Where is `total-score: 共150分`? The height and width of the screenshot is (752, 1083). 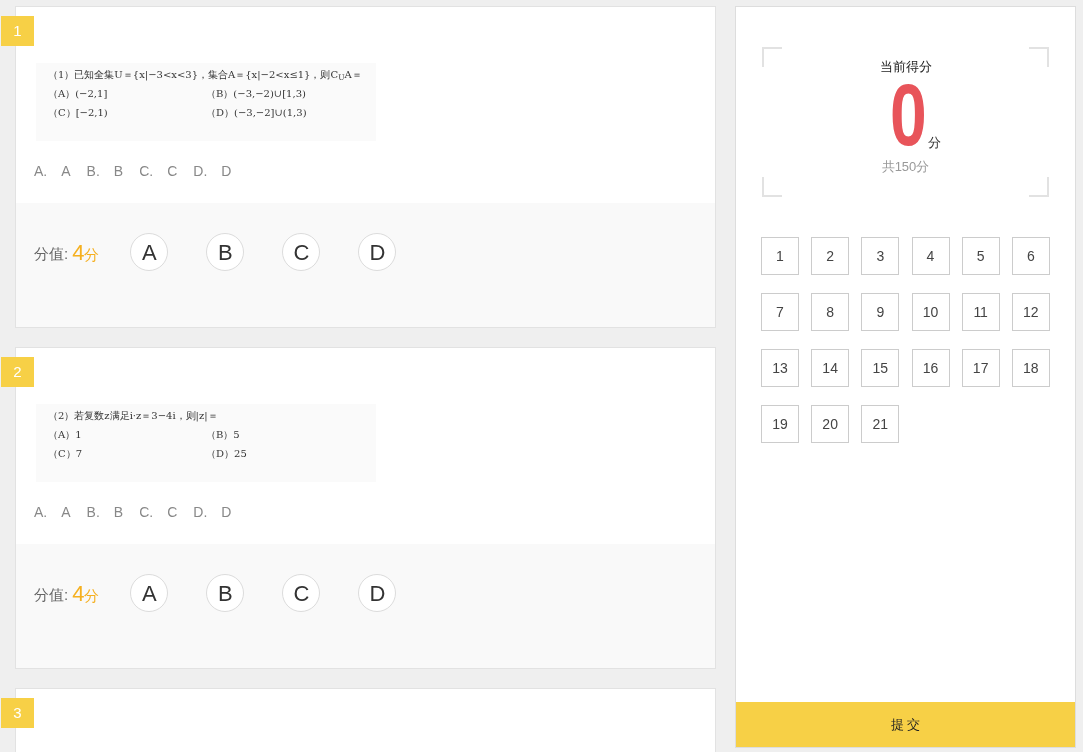 total-score: 共150分 is located at coordinates (905, 166).